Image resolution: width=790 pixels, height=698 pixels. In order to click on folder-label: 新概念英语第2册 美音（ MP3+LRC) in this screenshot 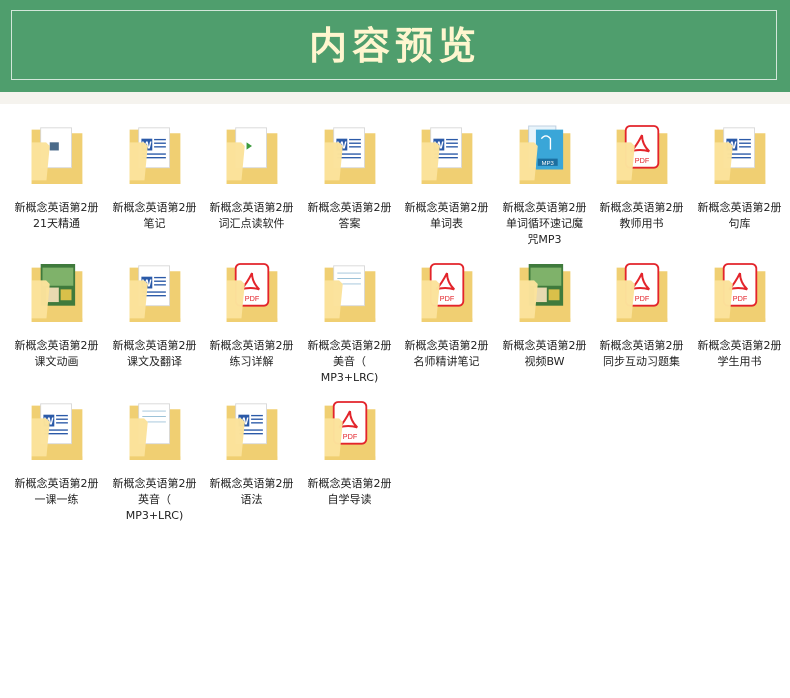, I will do `click(349, 362)`.